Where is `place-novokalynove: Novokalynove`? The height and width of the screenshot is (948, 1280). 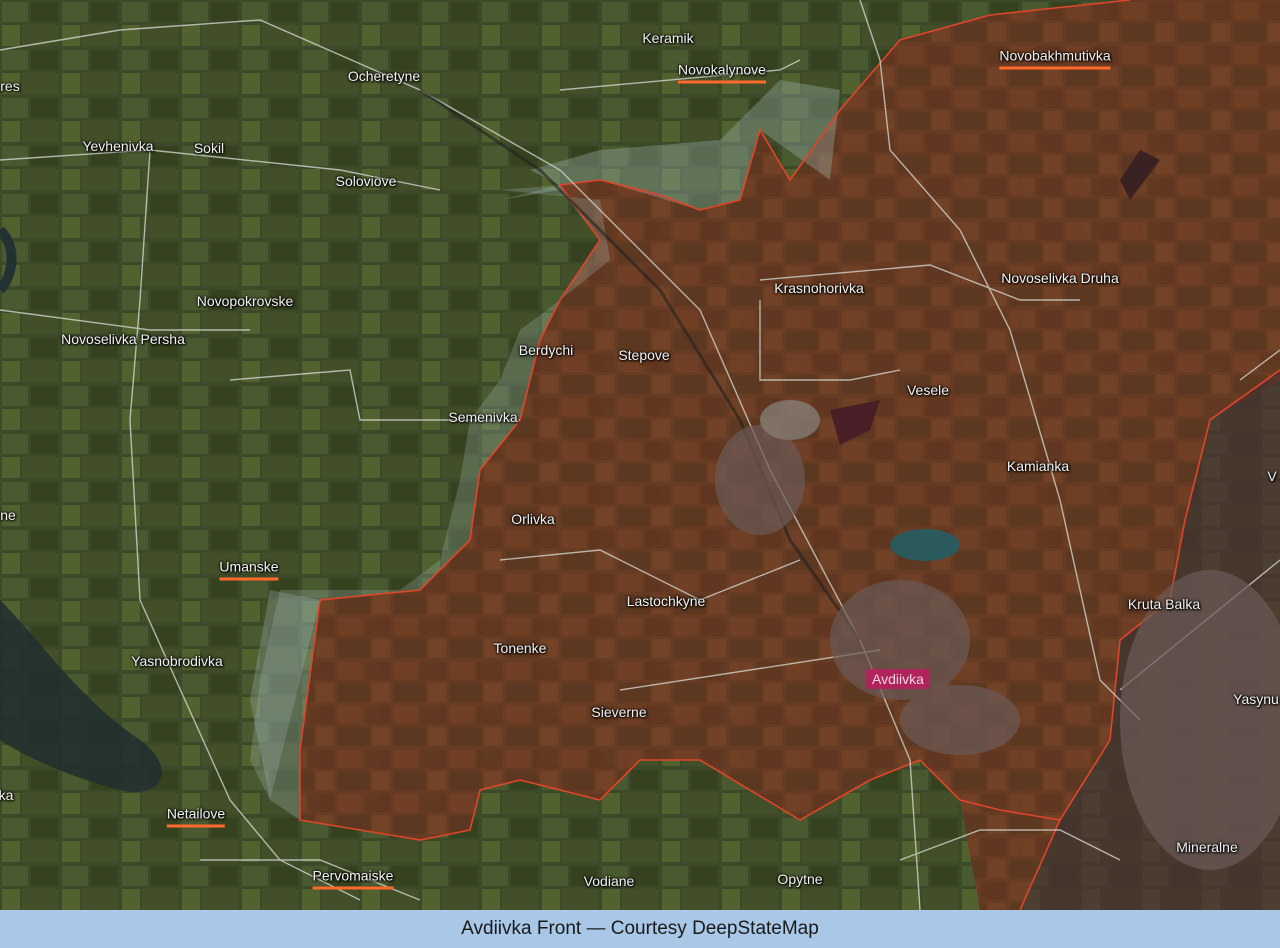
place-novokalynove: Novokalynove is located at coordinates (722, 73).